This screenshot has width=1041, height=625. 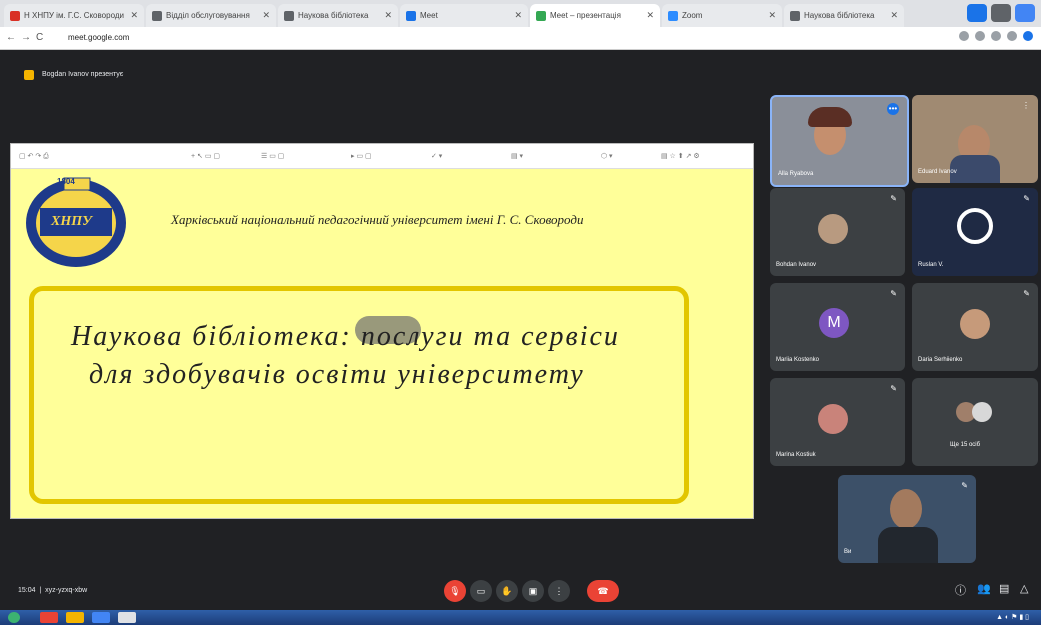 I want to click on account-icon, so click(x=1028, y=36).